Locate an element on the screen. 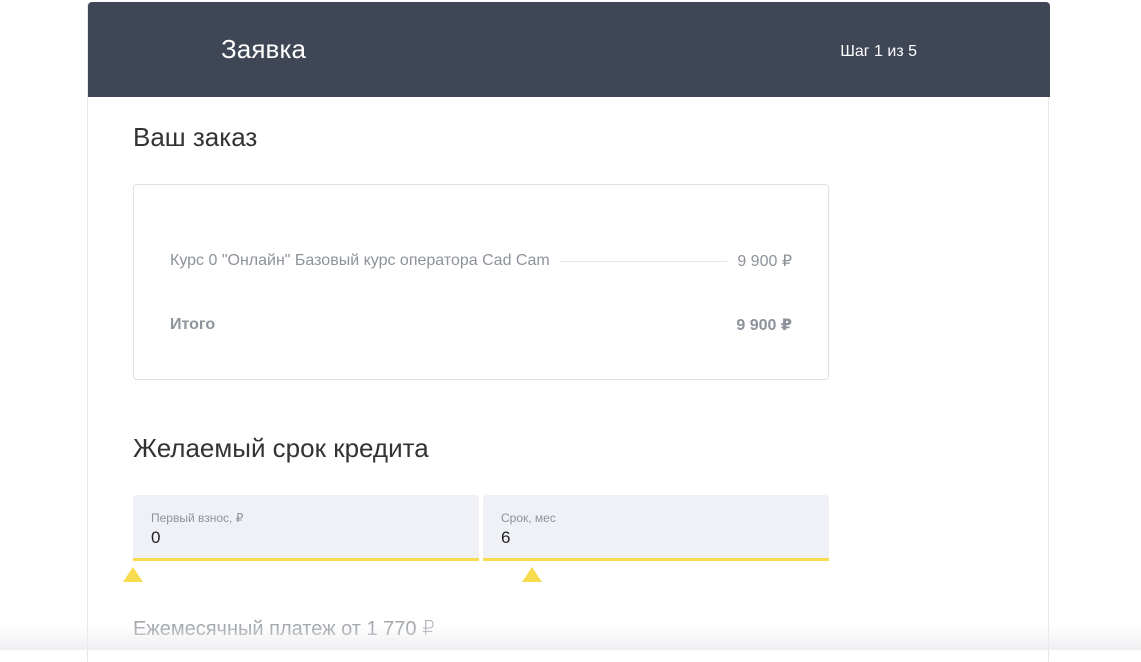 Image resolution: width=1141 pixels, height=662 pixels. monthly-payment-text: Ежемесячный платеж от 1 770 ₽ is located at coordinates (284, 629).